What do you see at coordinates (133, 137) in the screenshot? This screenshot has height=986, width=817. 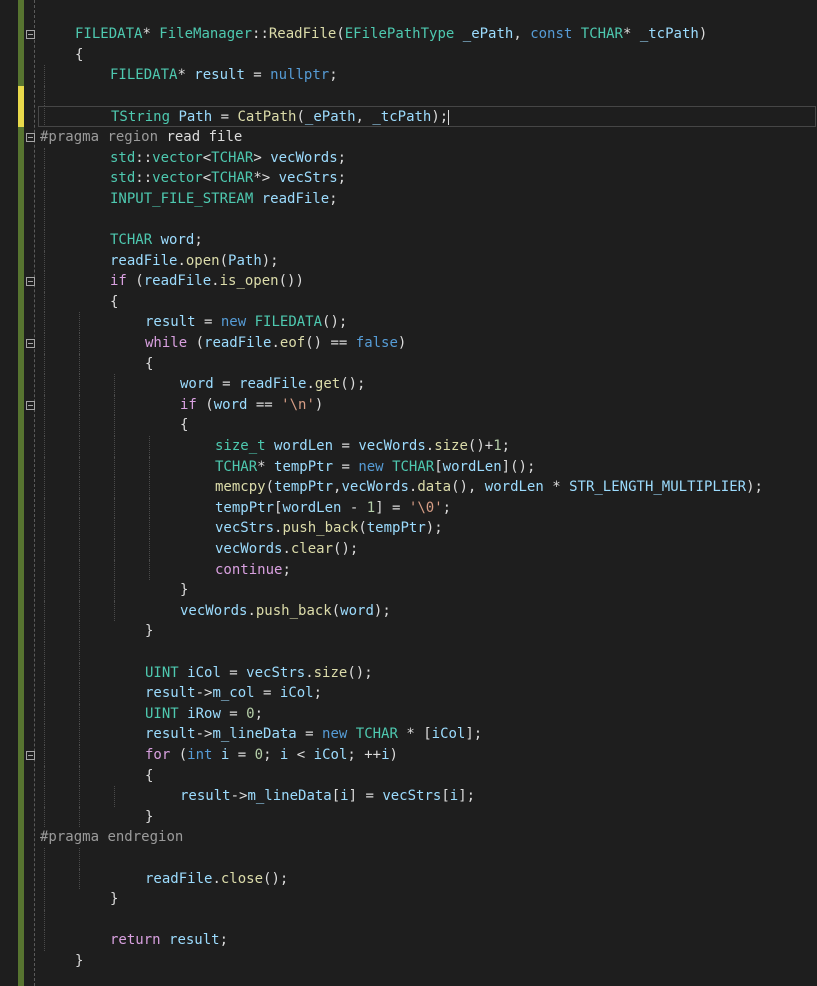 I see `code-token: region` at bounding box center [133, 137].